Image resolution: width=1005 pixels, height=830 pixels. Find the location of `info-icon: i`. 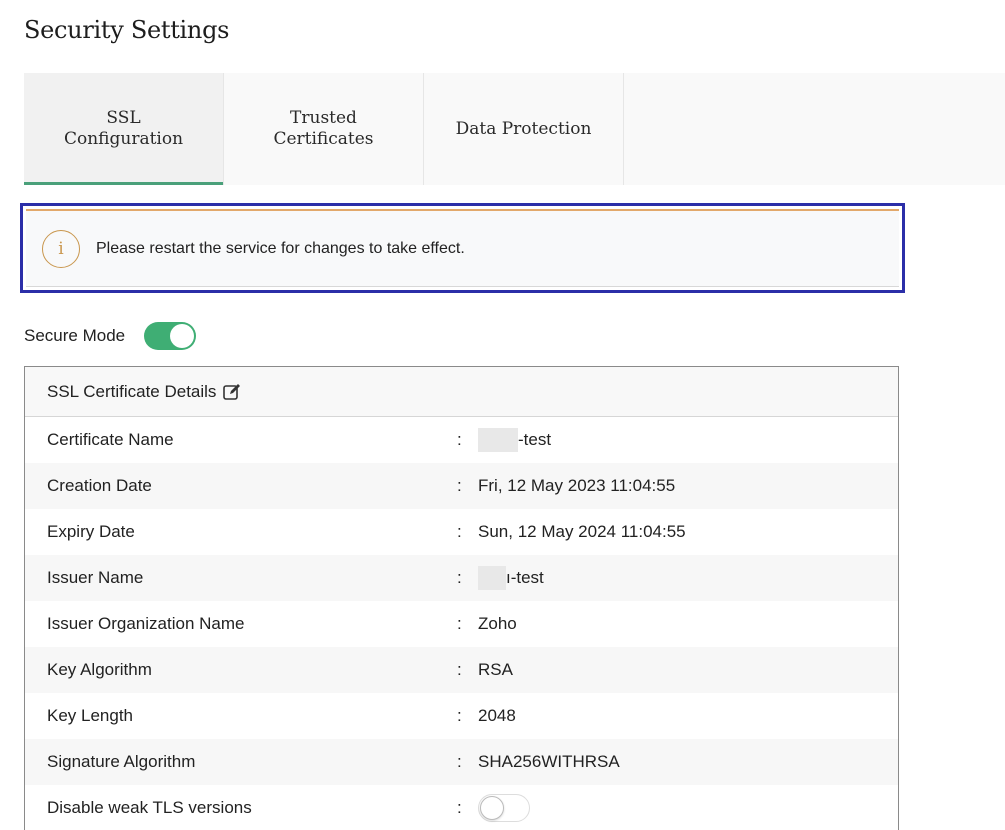

info-icon: i is located at coordinates (61, 248).